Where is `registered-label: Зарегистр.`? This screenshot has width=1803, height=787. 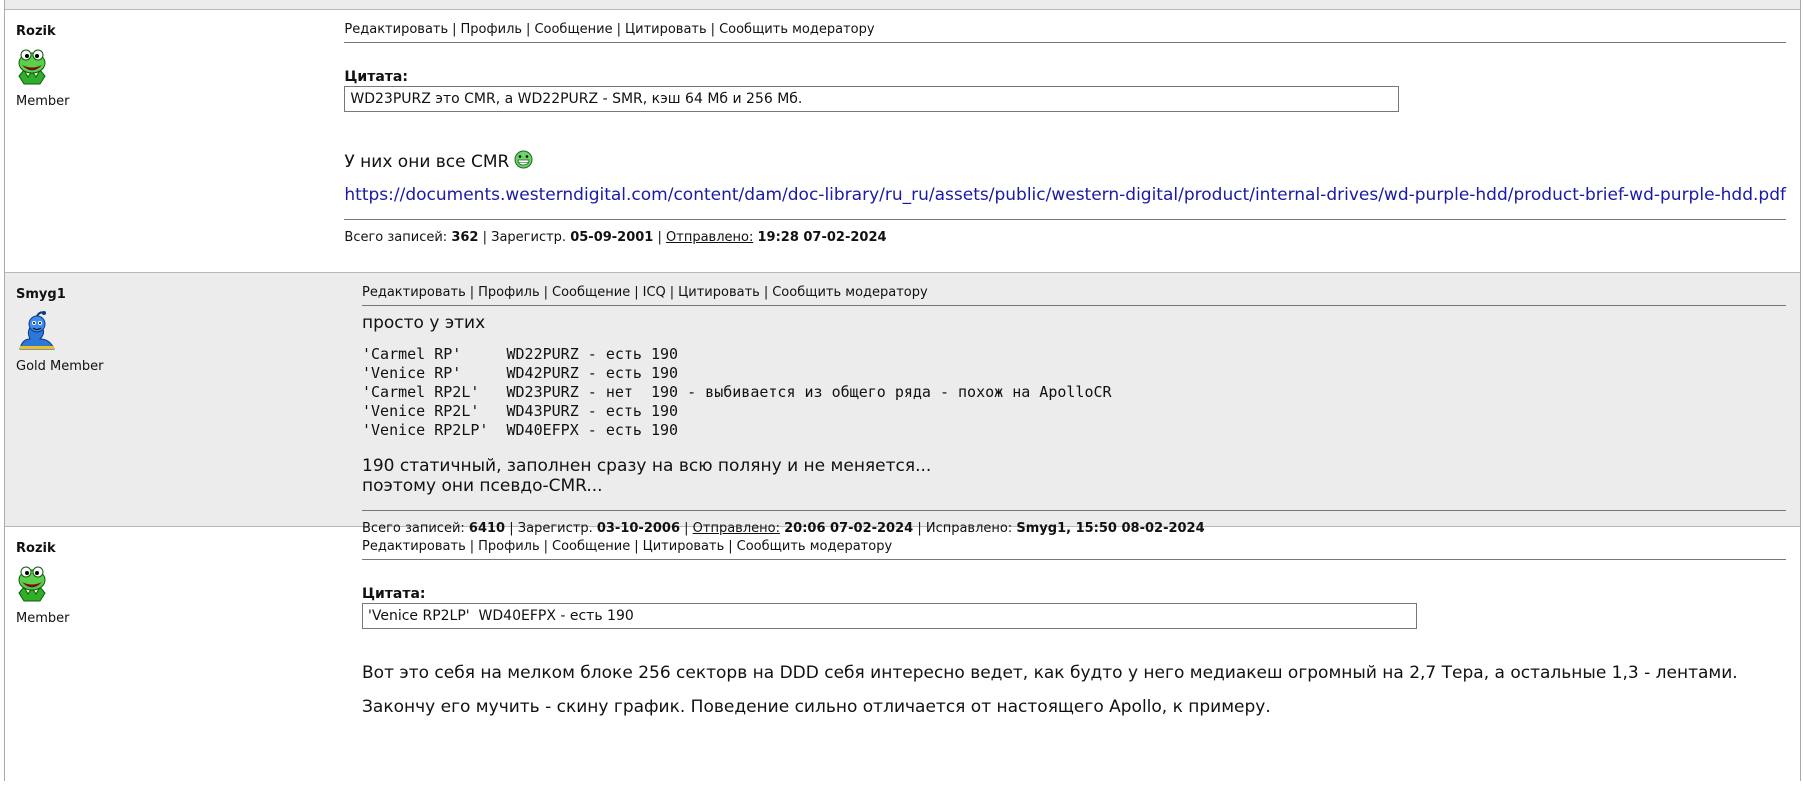
registered-label: Зарегистр. is located at coordinates (529, 237).